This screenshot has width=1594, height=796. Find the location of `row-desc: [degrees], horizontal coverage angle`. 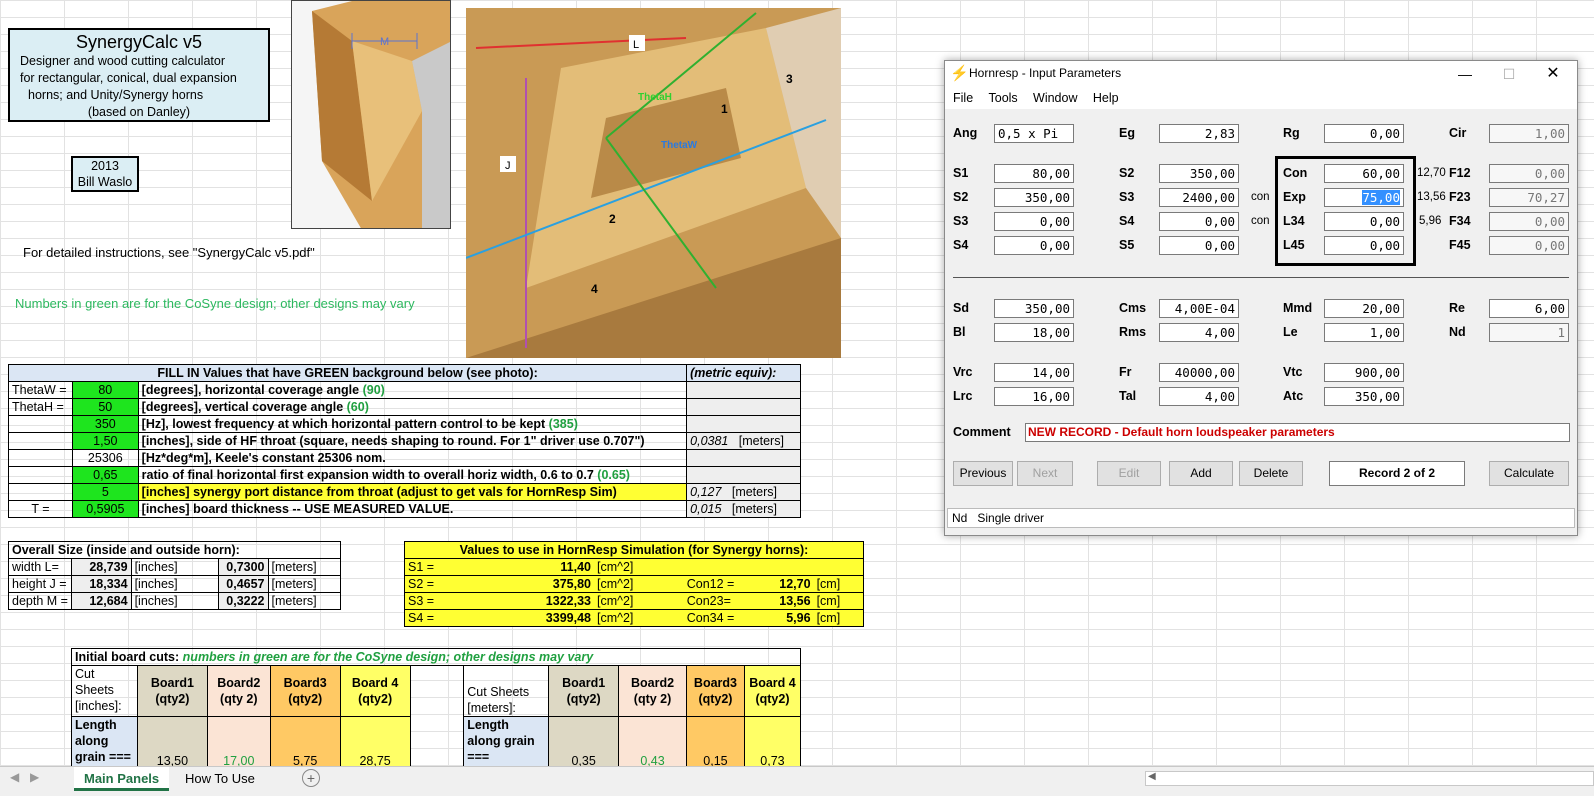

row-desc: [degrees], horizontal coverage angle is located at coordinates (250, 390).